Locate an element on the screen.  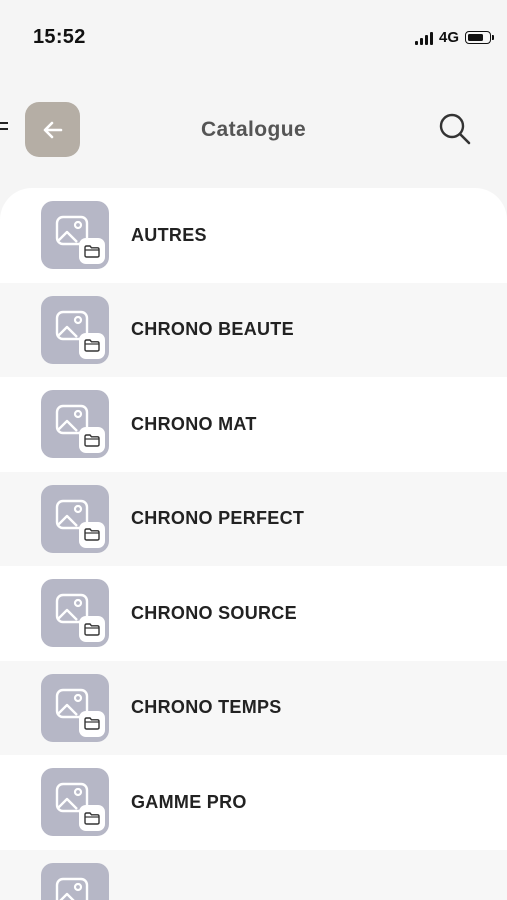
header: Catalogue is located at coordinates (253, 130).